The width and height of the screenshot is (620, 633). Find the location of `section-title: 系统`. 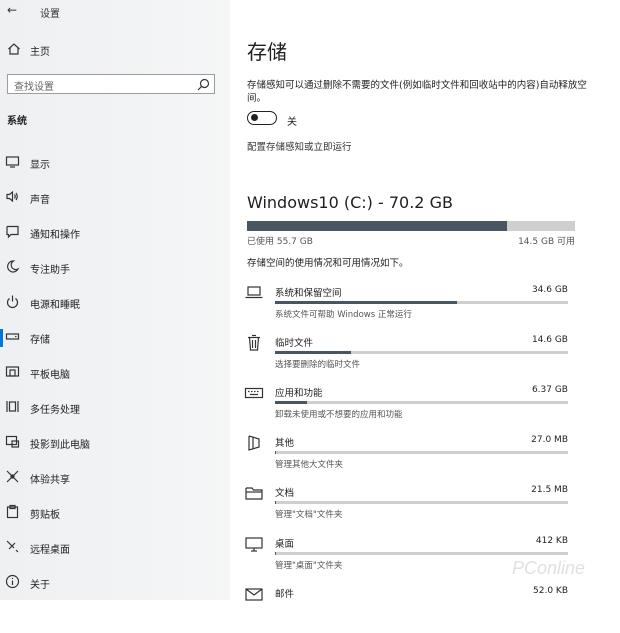

section-title: 系统 is located at coordinates (17, 119).